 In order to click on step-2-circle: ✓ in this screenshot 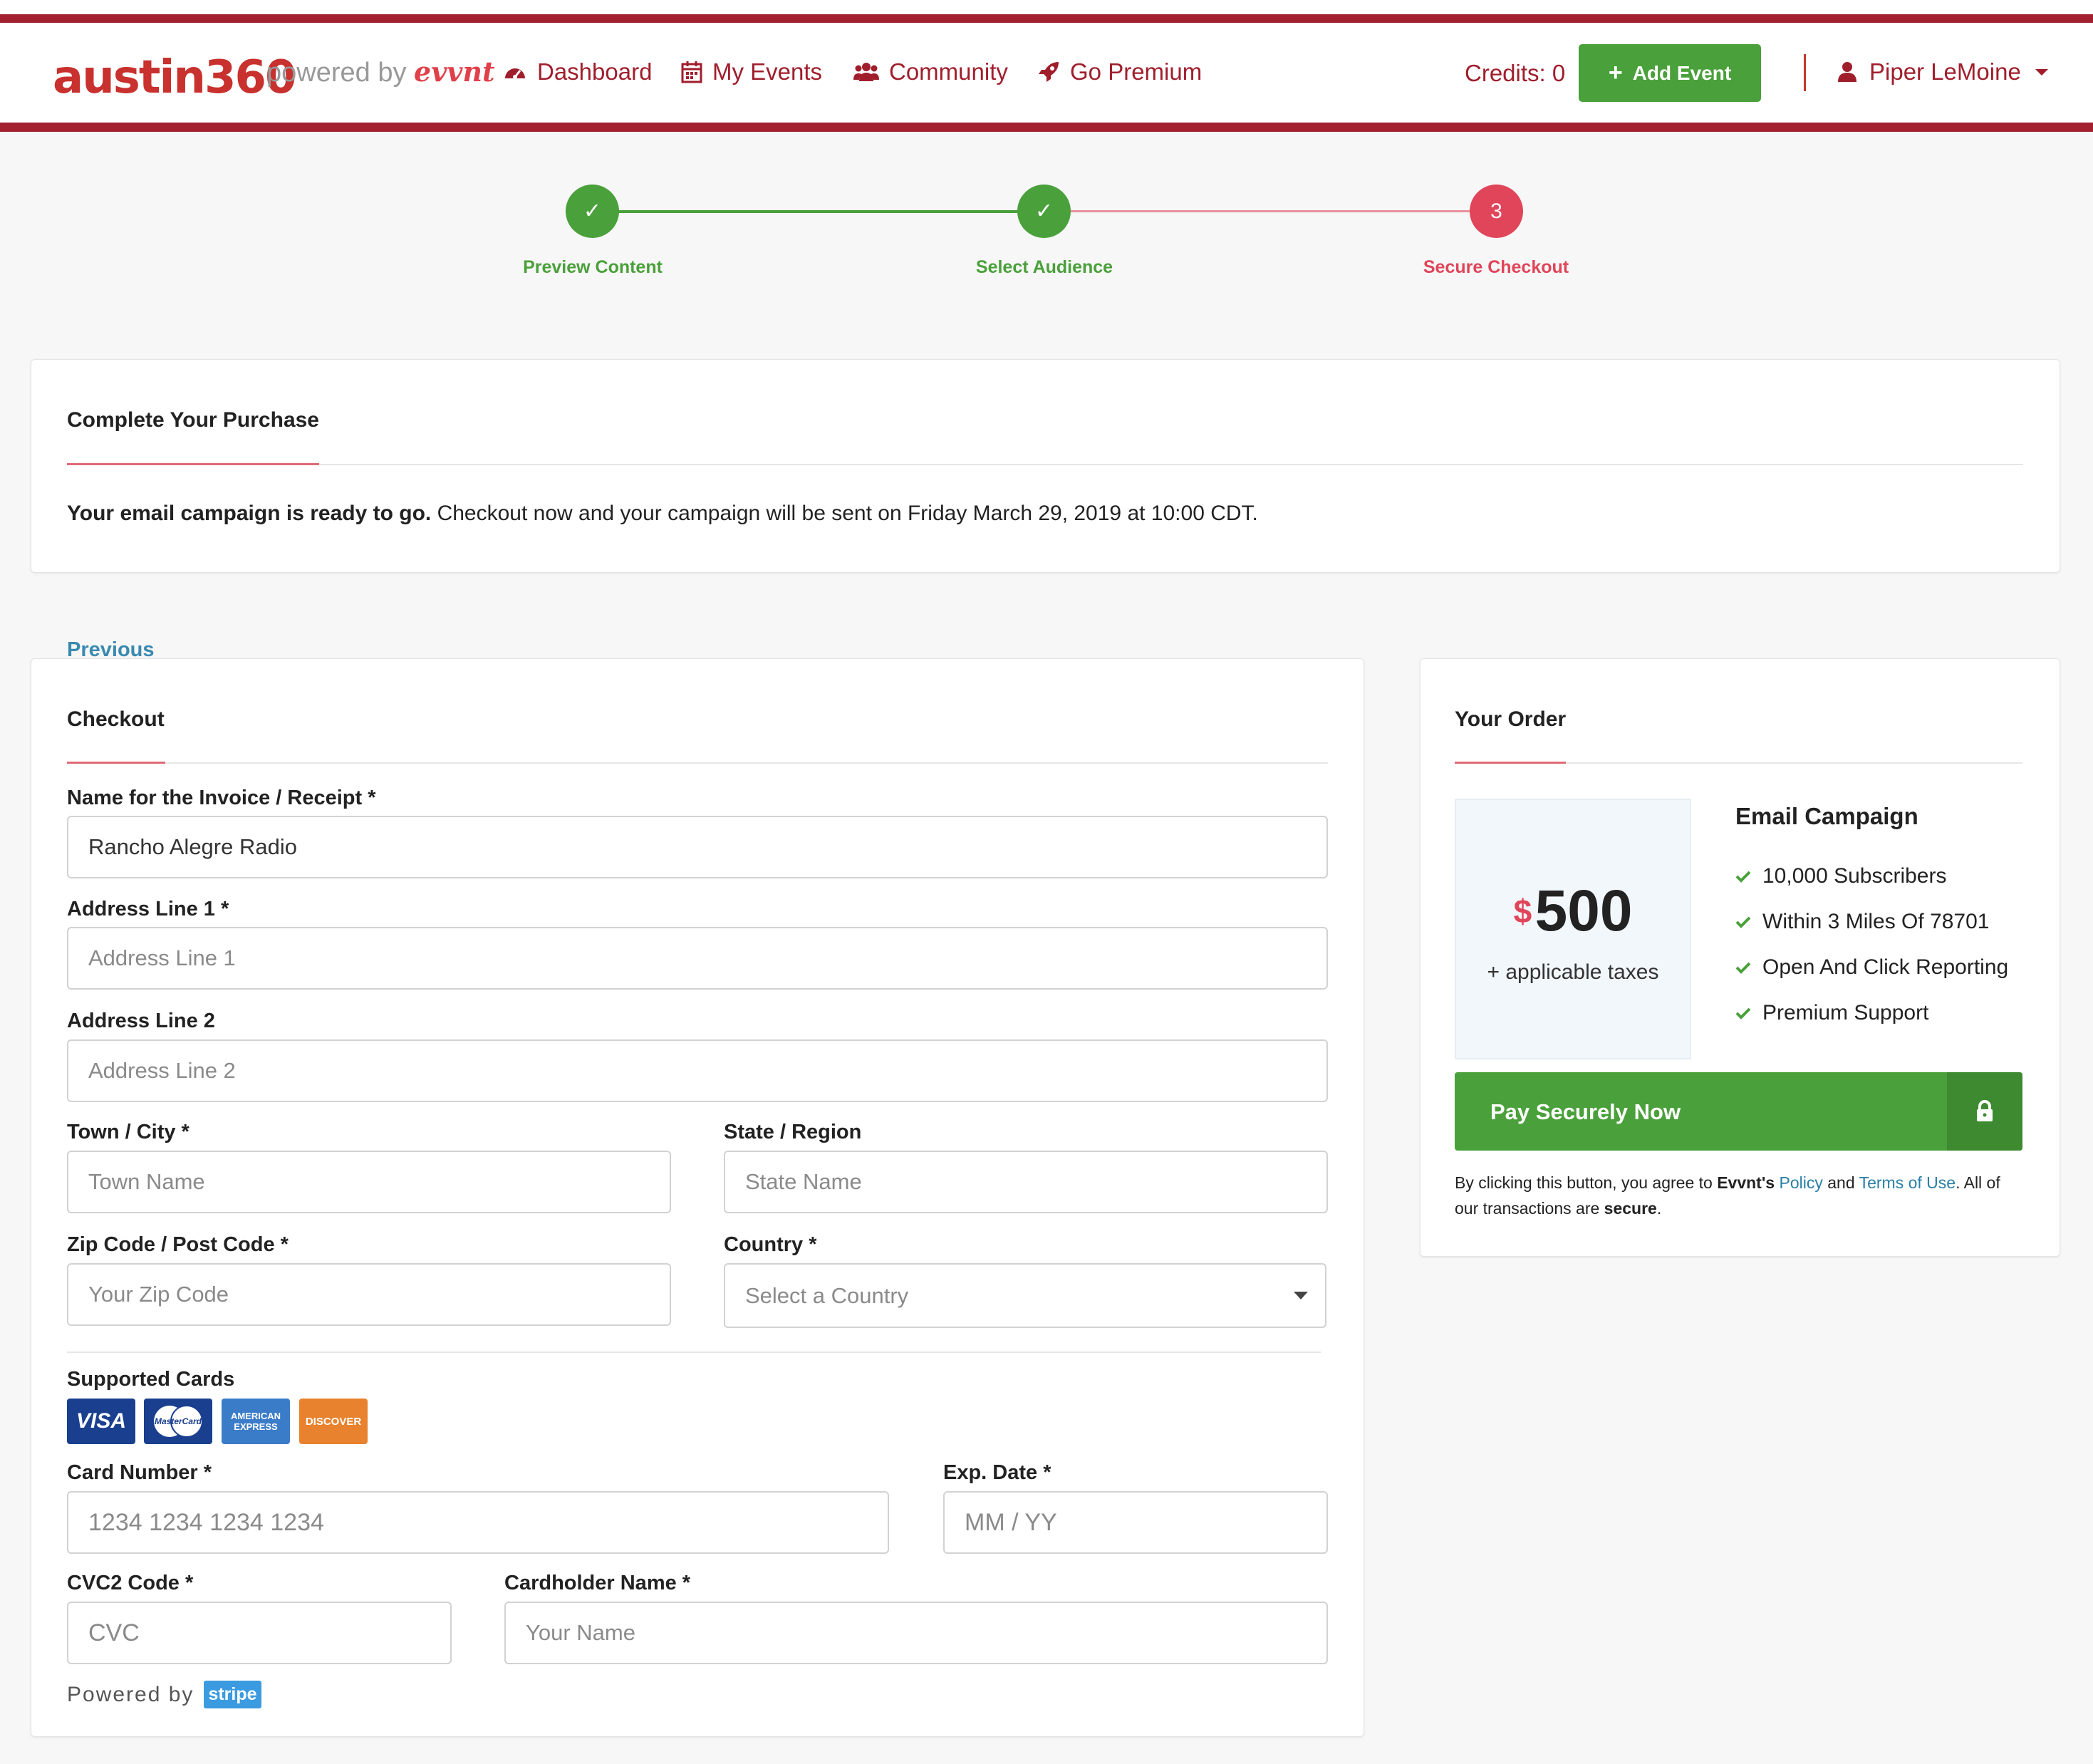, I will do `click(1044, 211)`.